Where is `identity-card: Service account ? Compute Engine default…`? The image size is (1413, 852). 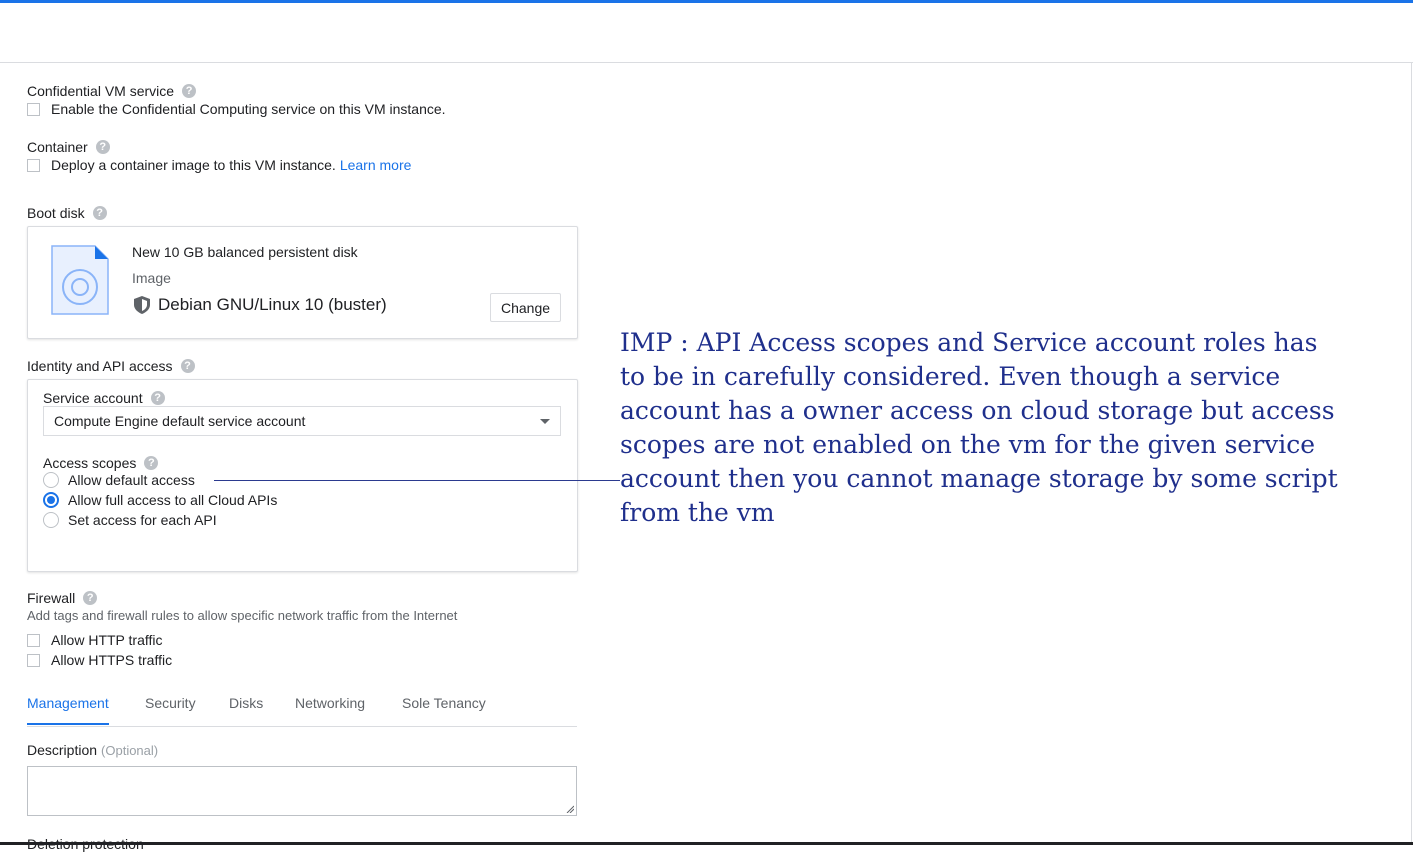
identity-card: Service account ? Compute Engine default… is located at coordinates (302, 475).